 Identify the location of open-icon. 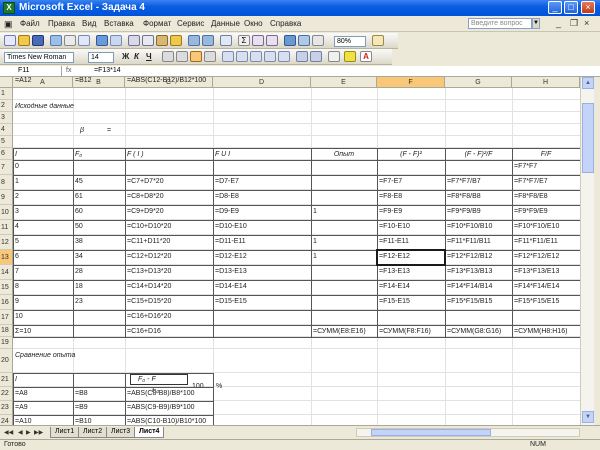
(24, 40).